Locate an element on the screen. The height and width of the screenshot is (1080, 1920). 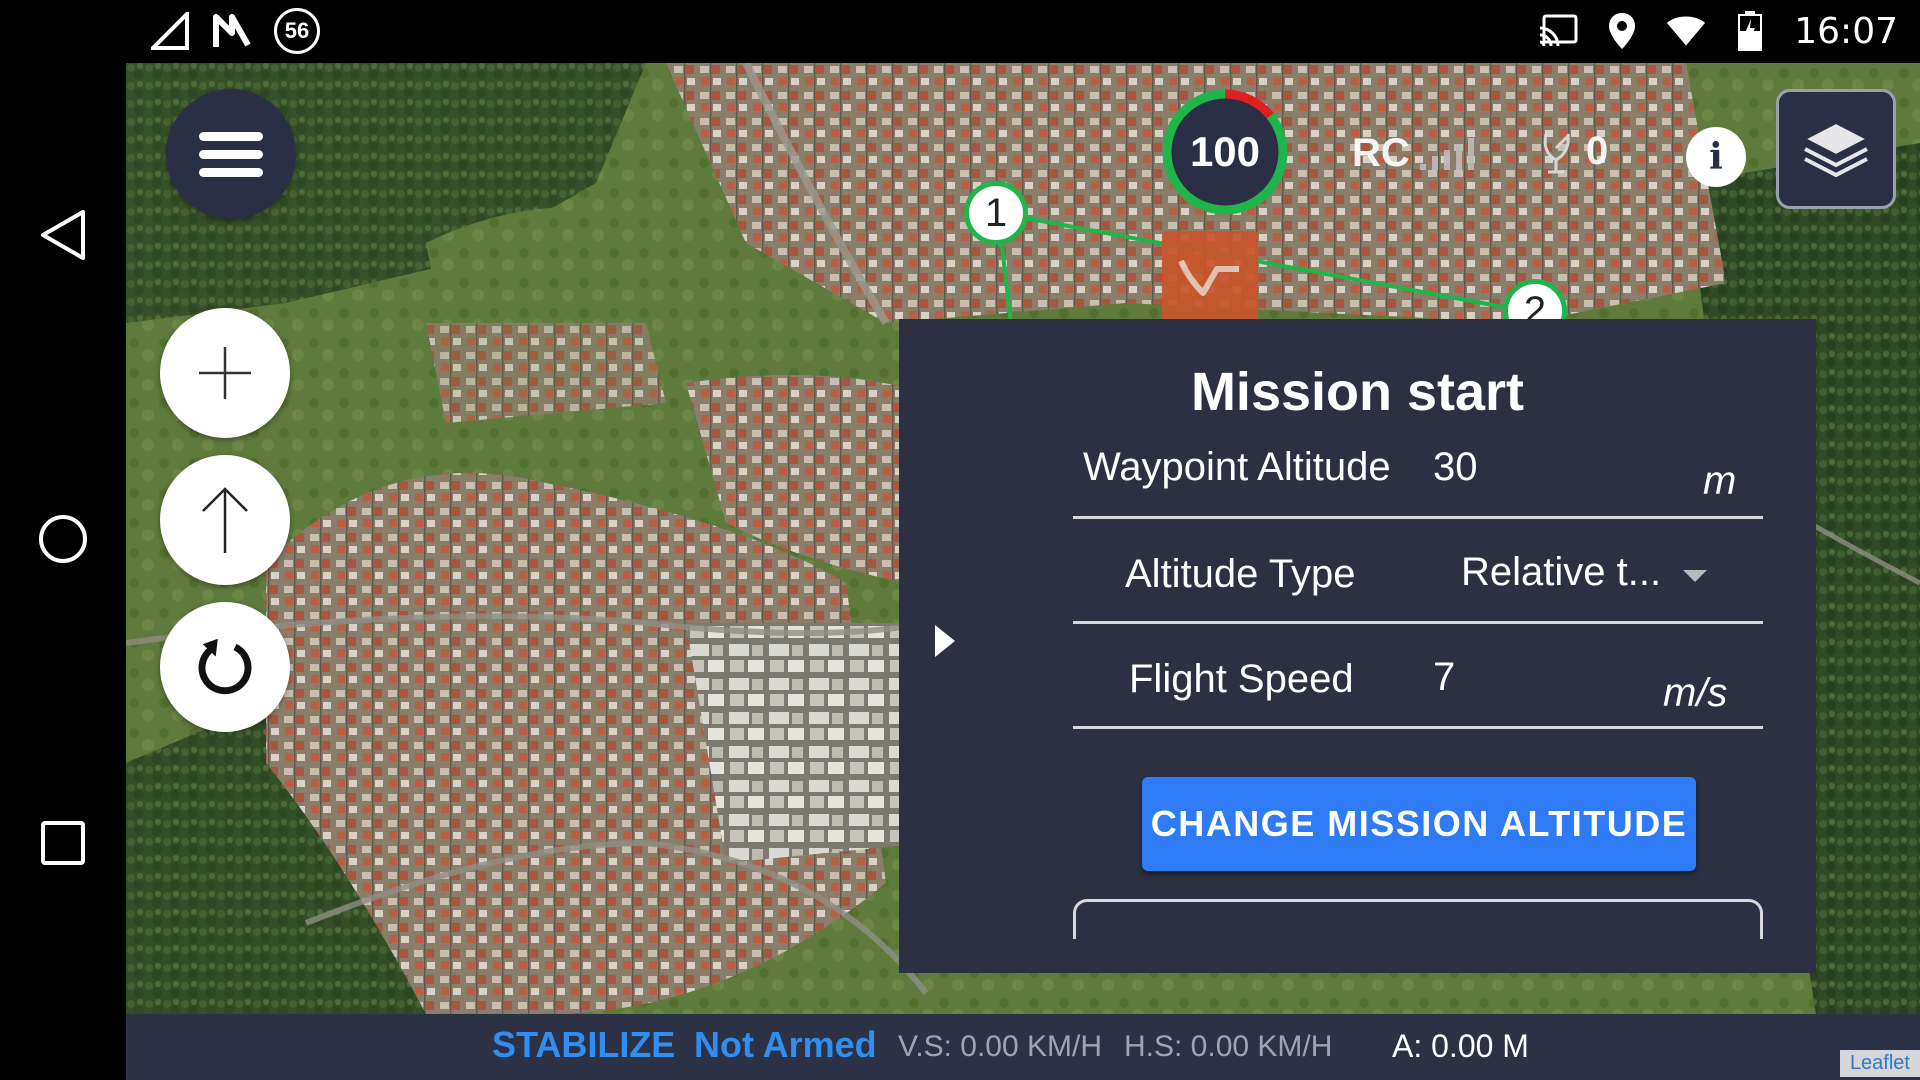
home-marker is located at coordinates (1210, 279).